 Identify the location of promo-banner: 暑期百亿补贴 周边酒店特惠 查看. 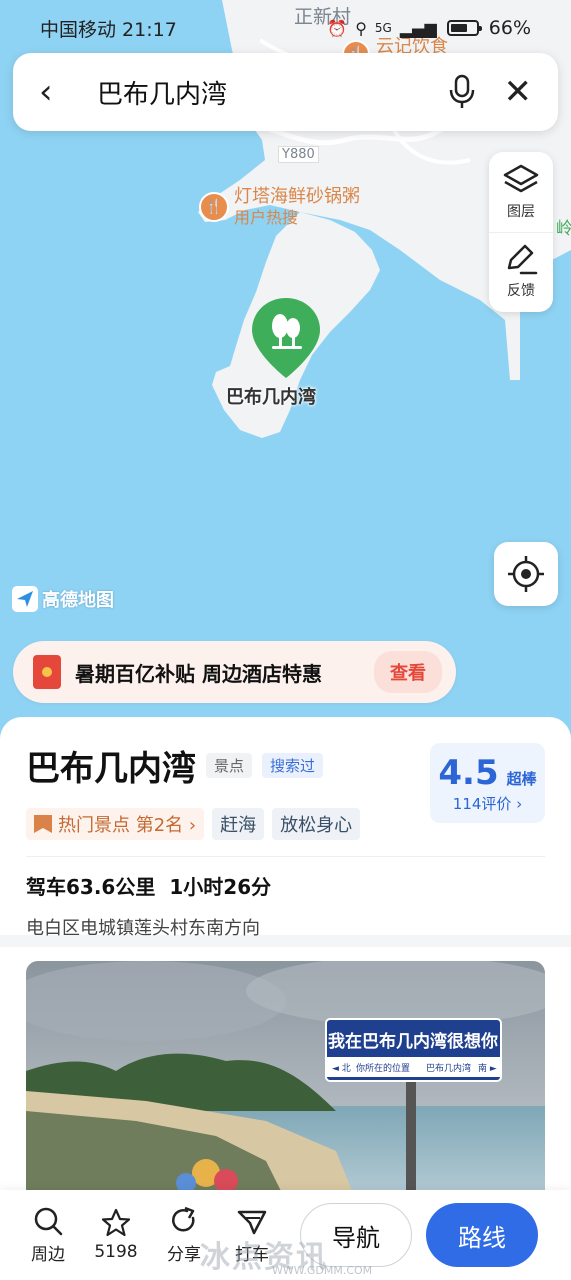
(234, 672).